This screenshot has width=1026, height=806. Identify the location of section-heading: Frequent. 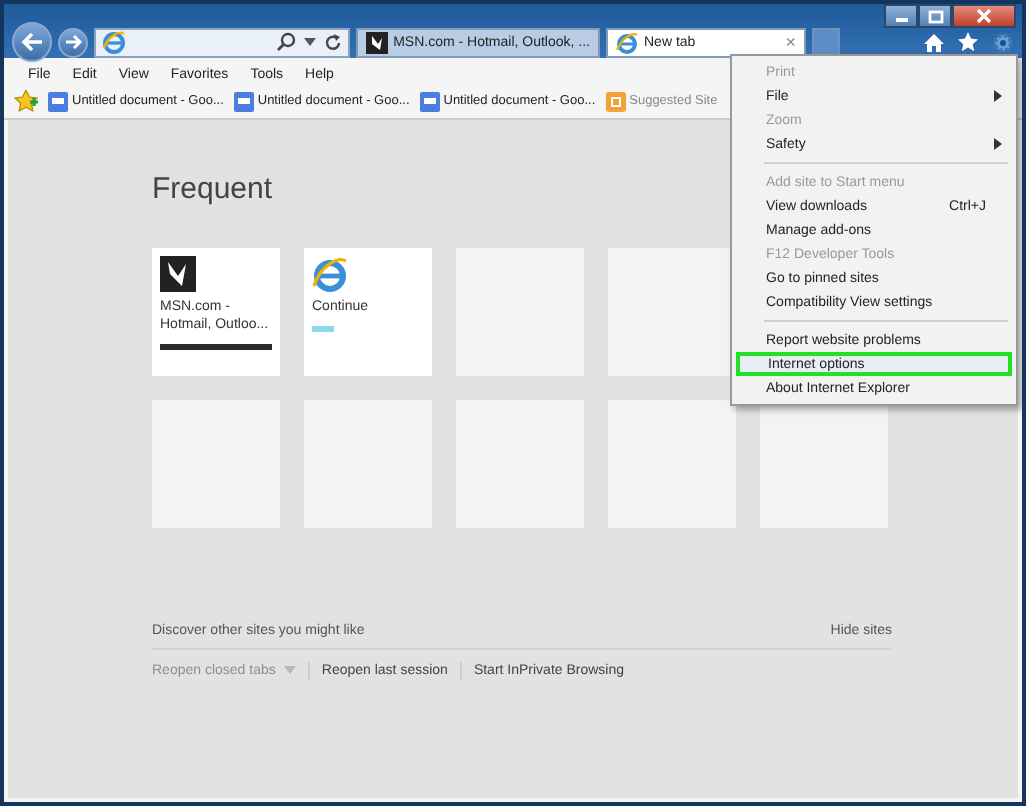
(212, 191).